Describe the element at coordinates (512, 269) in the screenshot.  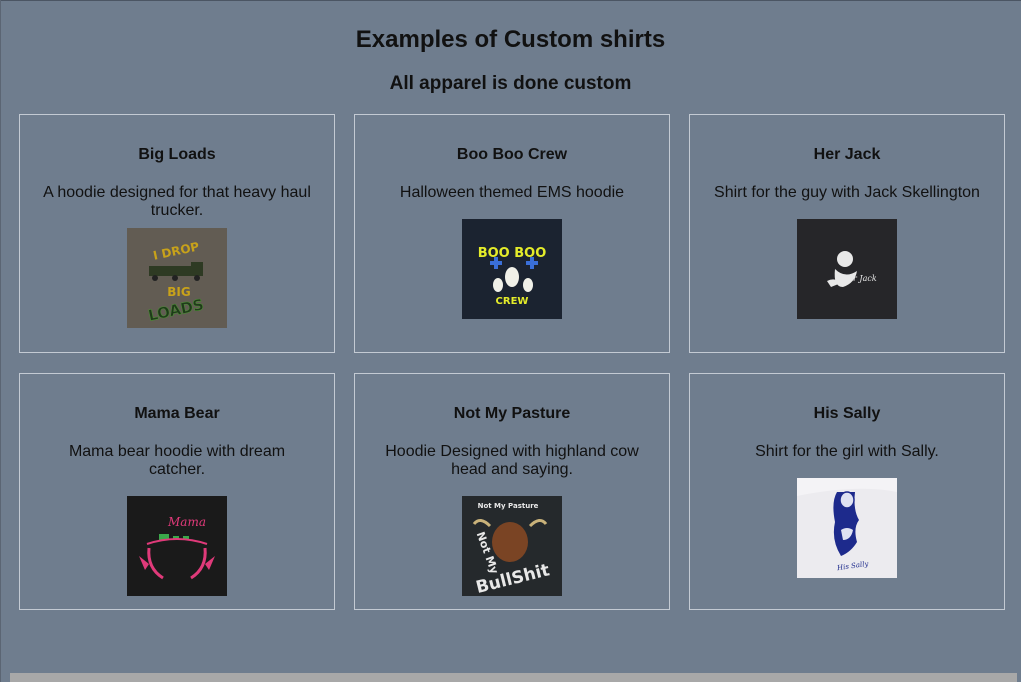
I see `boo-boo-crew-shirt-image: BOO BOO CREW` at that location.